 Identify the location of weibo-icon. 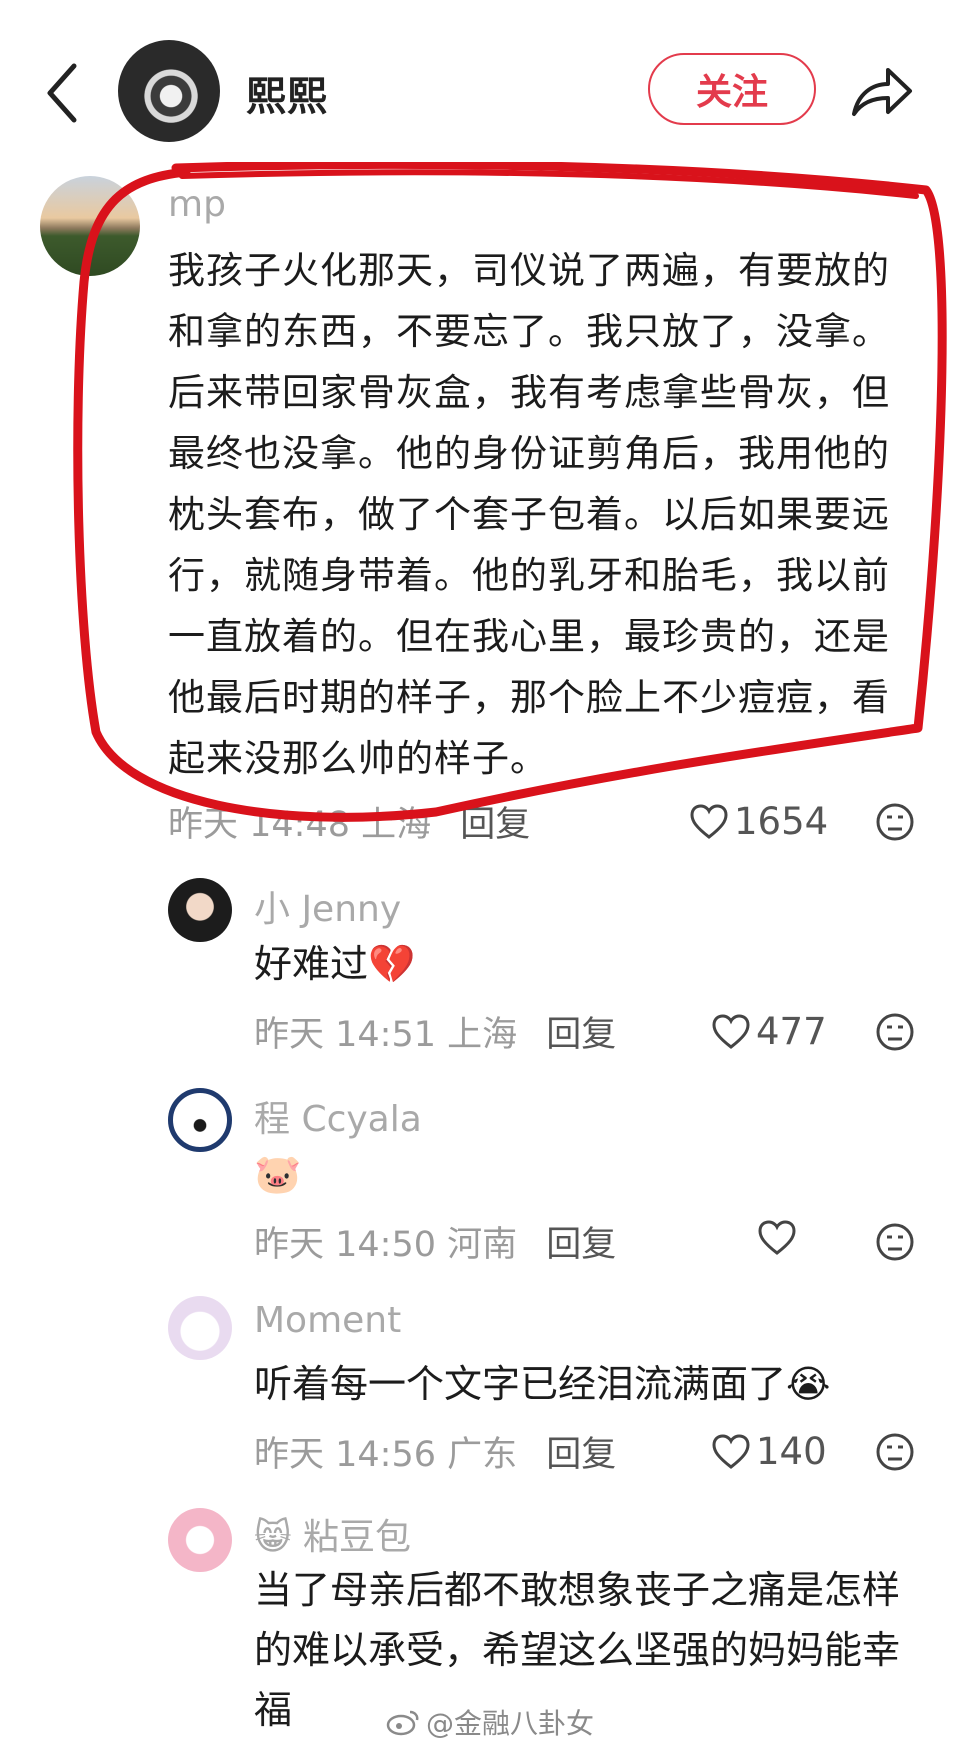
(402, 1723).